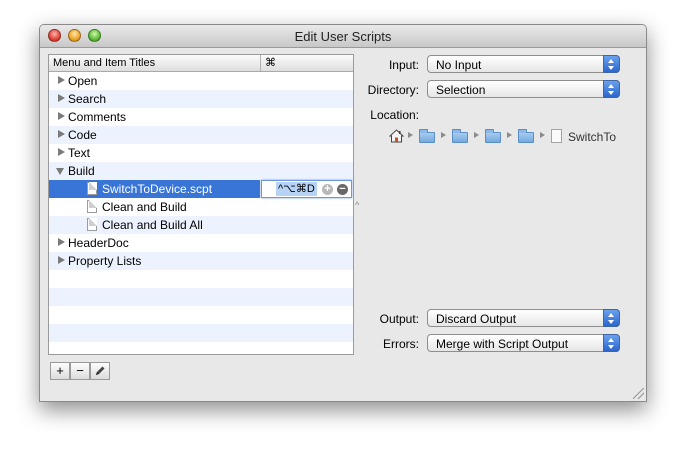 The height and width of the screenshot is (455, 685). I want to click on shortcut-field: ^⌥⌘D + −, so click(306, 189).